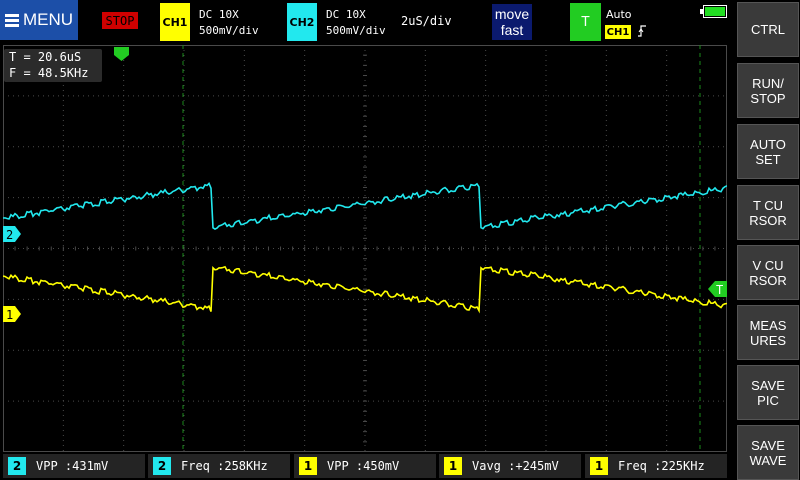 Image resolution: width=800 pixels, height=480 pixels. Describe the element at coordinates (512, 14) in the screenshot. I see `move-label: move` at that location.